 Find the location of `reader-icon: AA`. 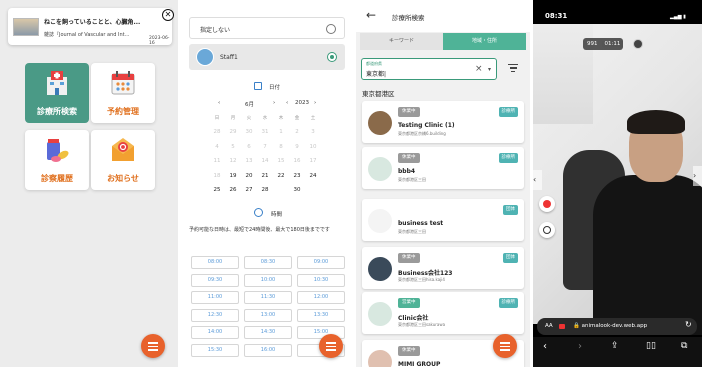

reader-icon: AA is located at coordinates (549, 326).